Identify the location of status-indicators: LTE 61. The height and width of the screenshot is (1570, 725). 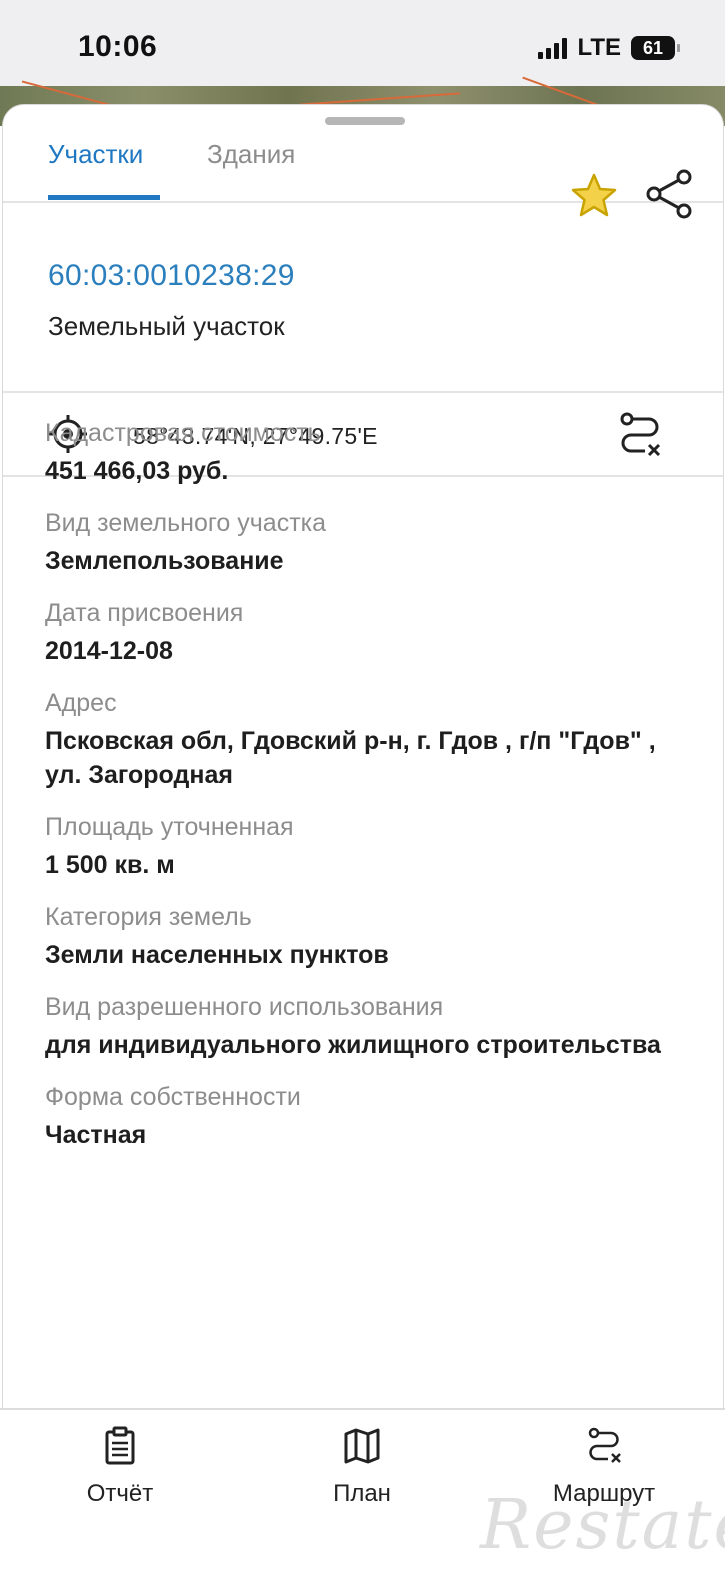
(609, 48).